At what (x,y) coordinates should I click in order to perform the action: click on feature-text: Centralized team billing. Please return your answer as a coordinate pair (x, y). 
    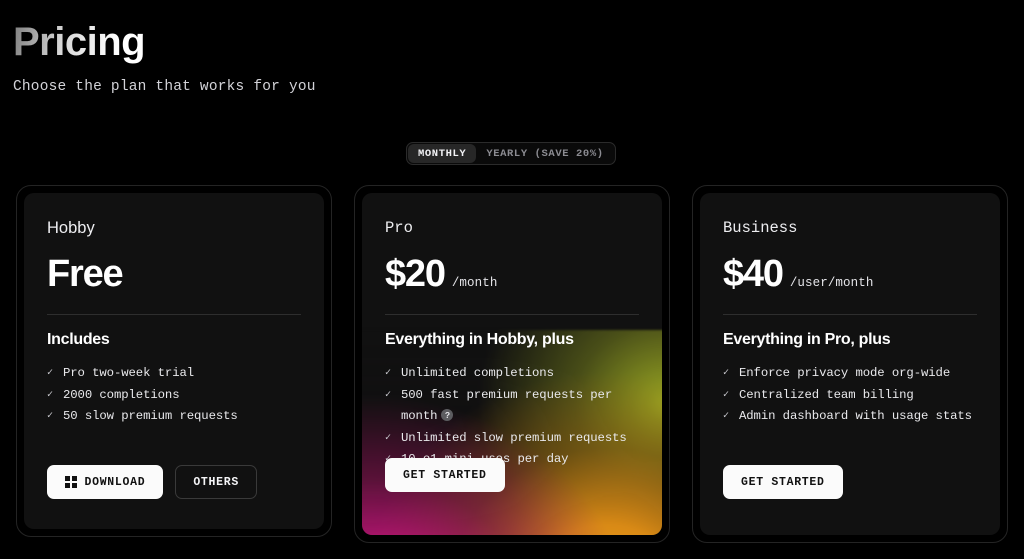
    Looking at the image, I should click on (826, 394).